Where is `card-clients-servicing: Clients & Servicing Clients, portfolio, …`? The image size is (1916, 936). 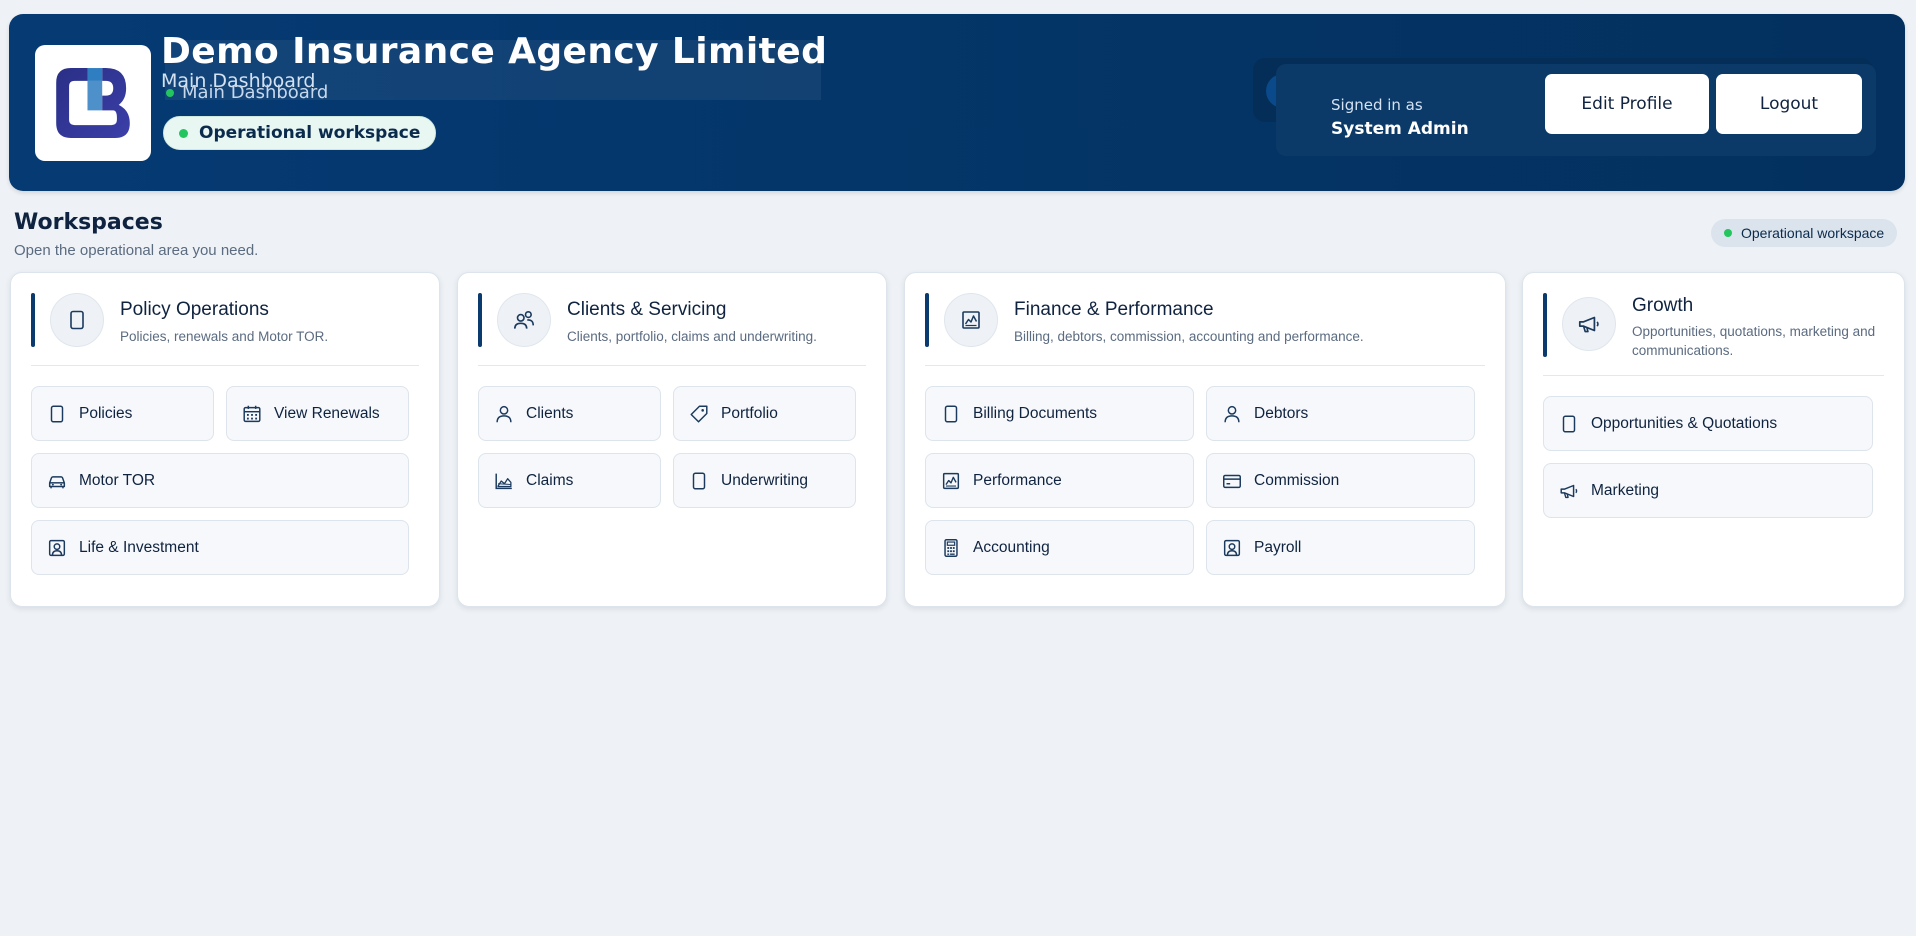 card-clients-servicing: Clients & Servicing Clients, portfolio, … is located at coordinates (672, 439).